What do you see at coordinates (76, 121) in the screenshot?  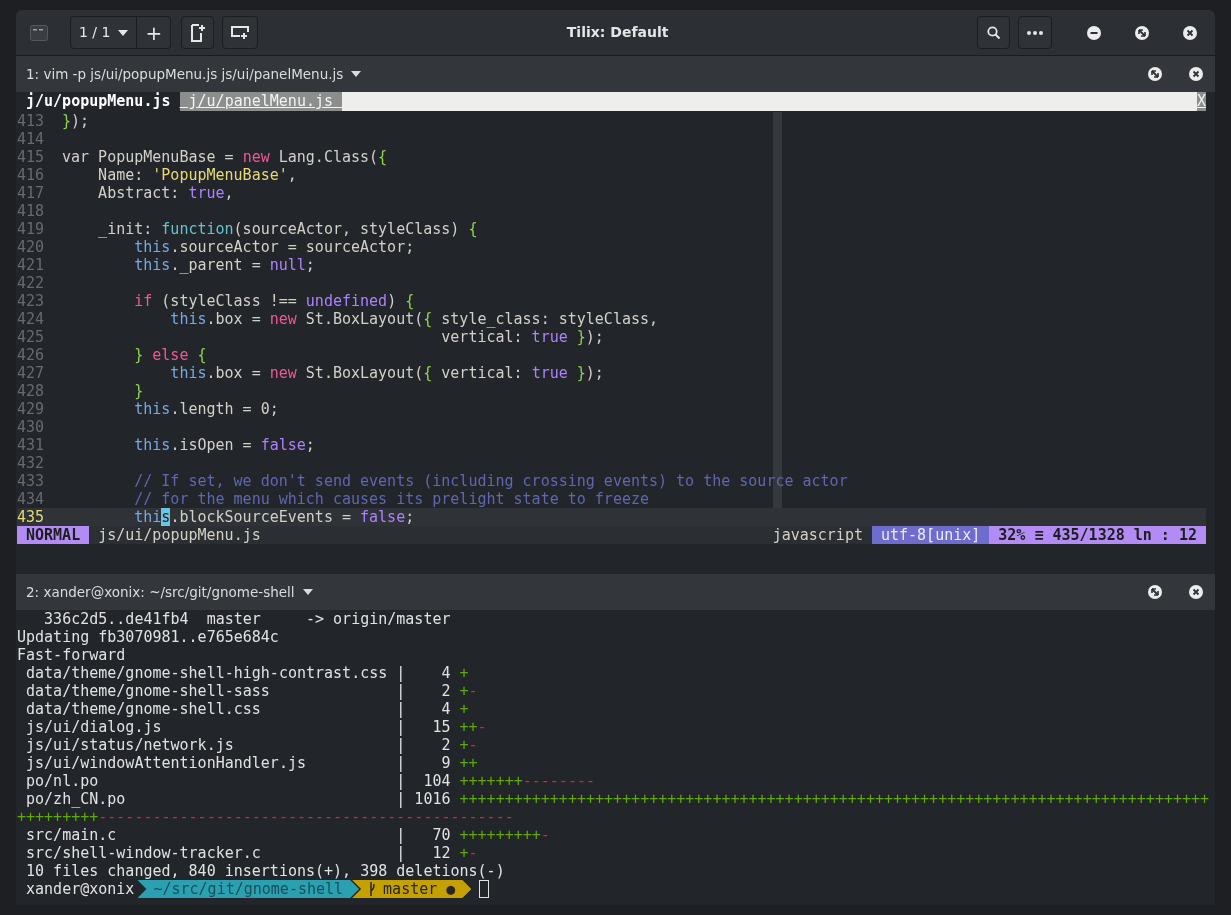 I see `code-line: });` at bounding box center [76, 121].